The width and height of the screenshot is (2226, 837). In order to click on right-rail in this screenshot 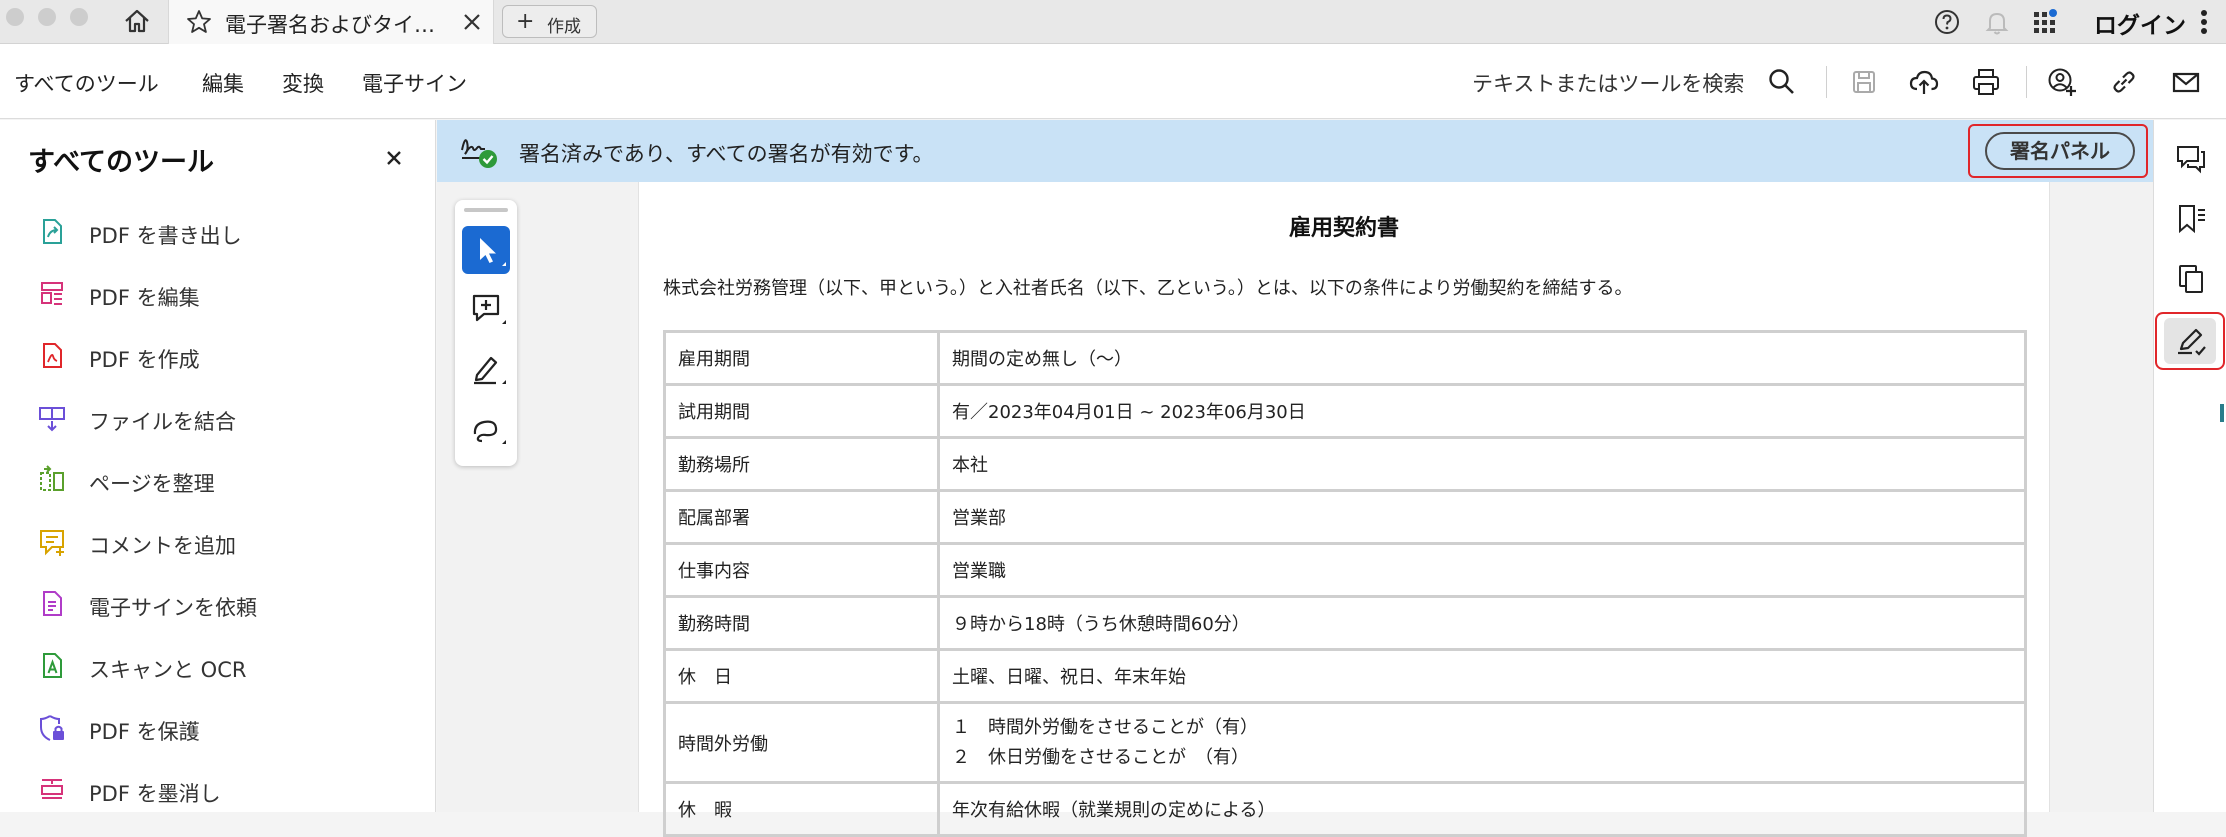, I will do `click(2189, 466)`.